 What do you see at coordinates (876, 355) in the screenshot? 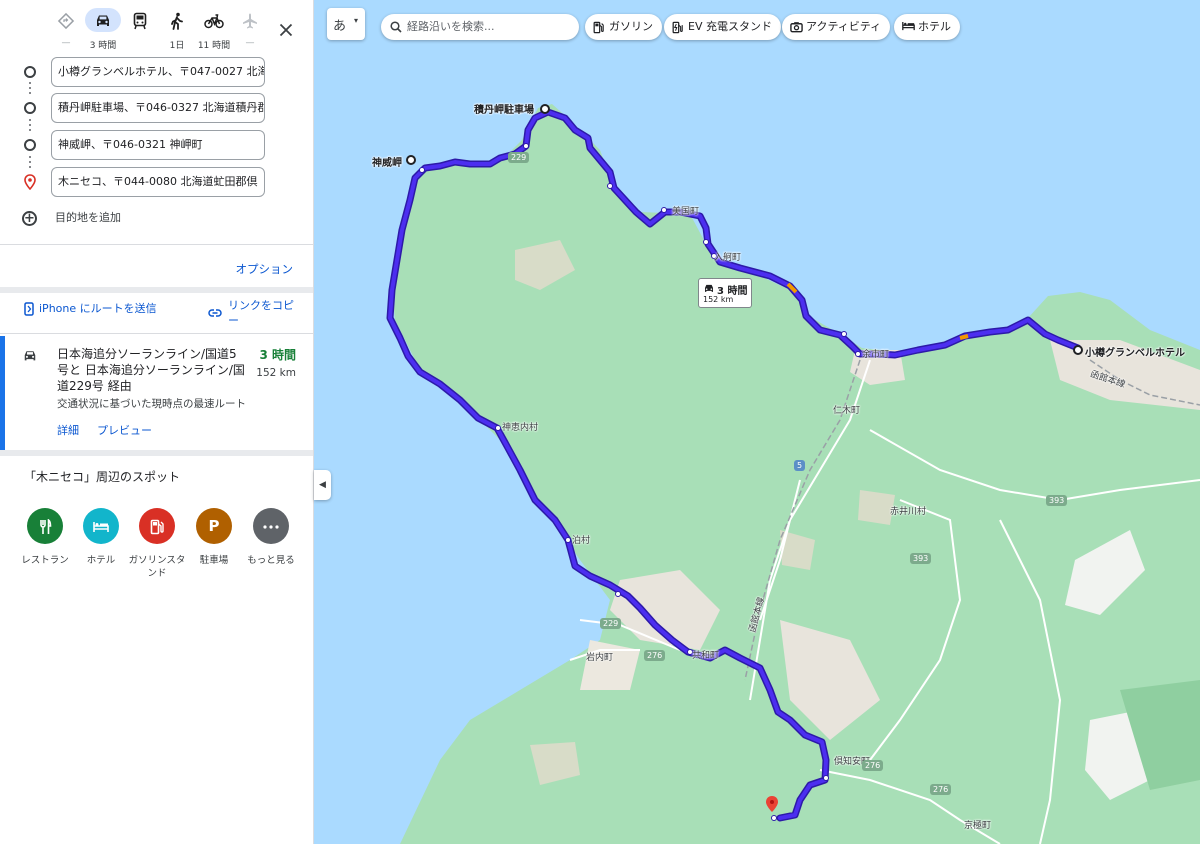
I see `label-yoichi: 余市町` at bounding box center [876, 355].